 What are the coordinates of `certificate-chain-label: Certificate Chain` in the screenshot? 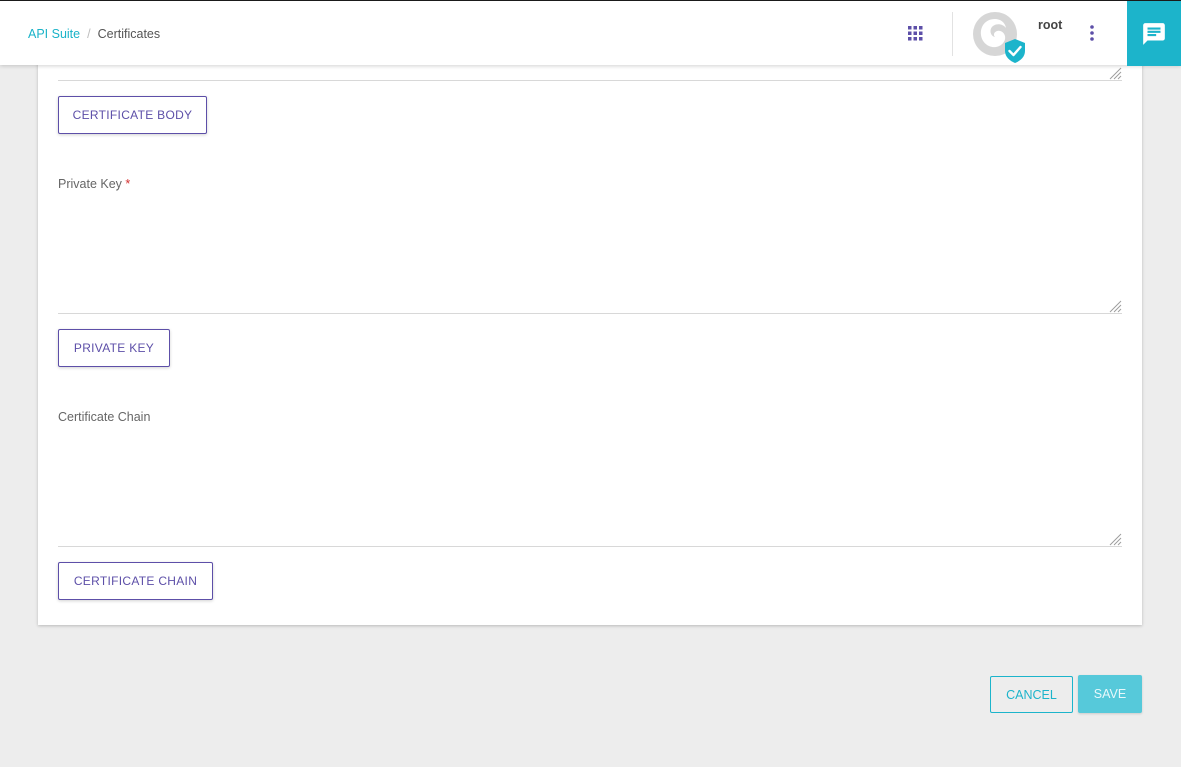 It's located at (104, 417).